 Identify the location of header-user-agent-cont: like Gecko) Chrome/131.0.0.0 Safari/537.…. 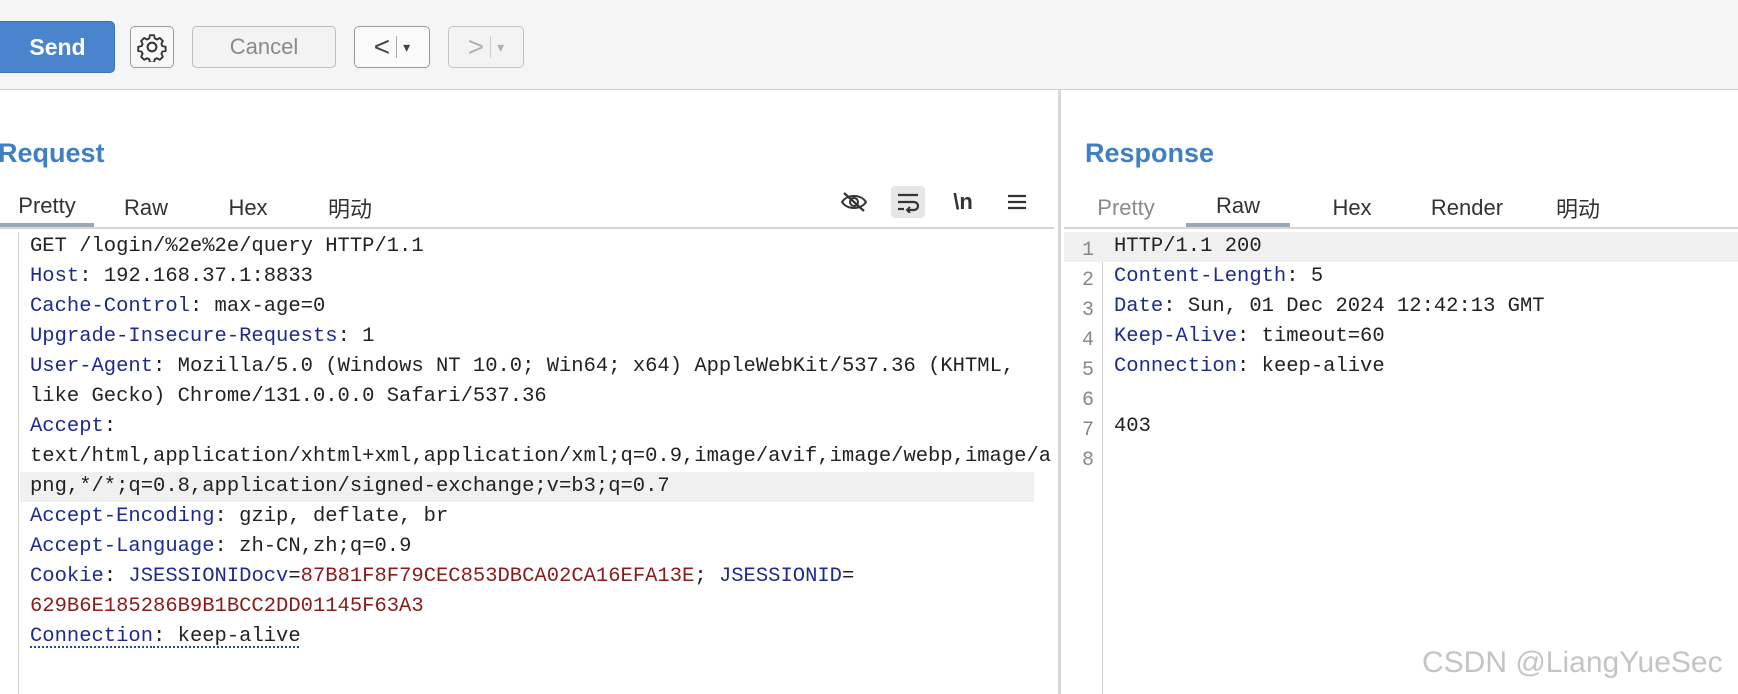
(288, 396).